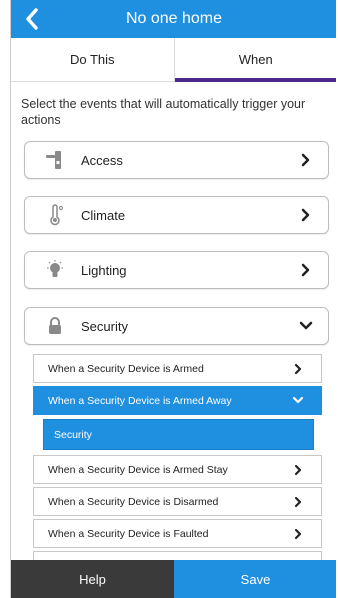  I want to click on tab-bar: Do This When, so click(173, 60).